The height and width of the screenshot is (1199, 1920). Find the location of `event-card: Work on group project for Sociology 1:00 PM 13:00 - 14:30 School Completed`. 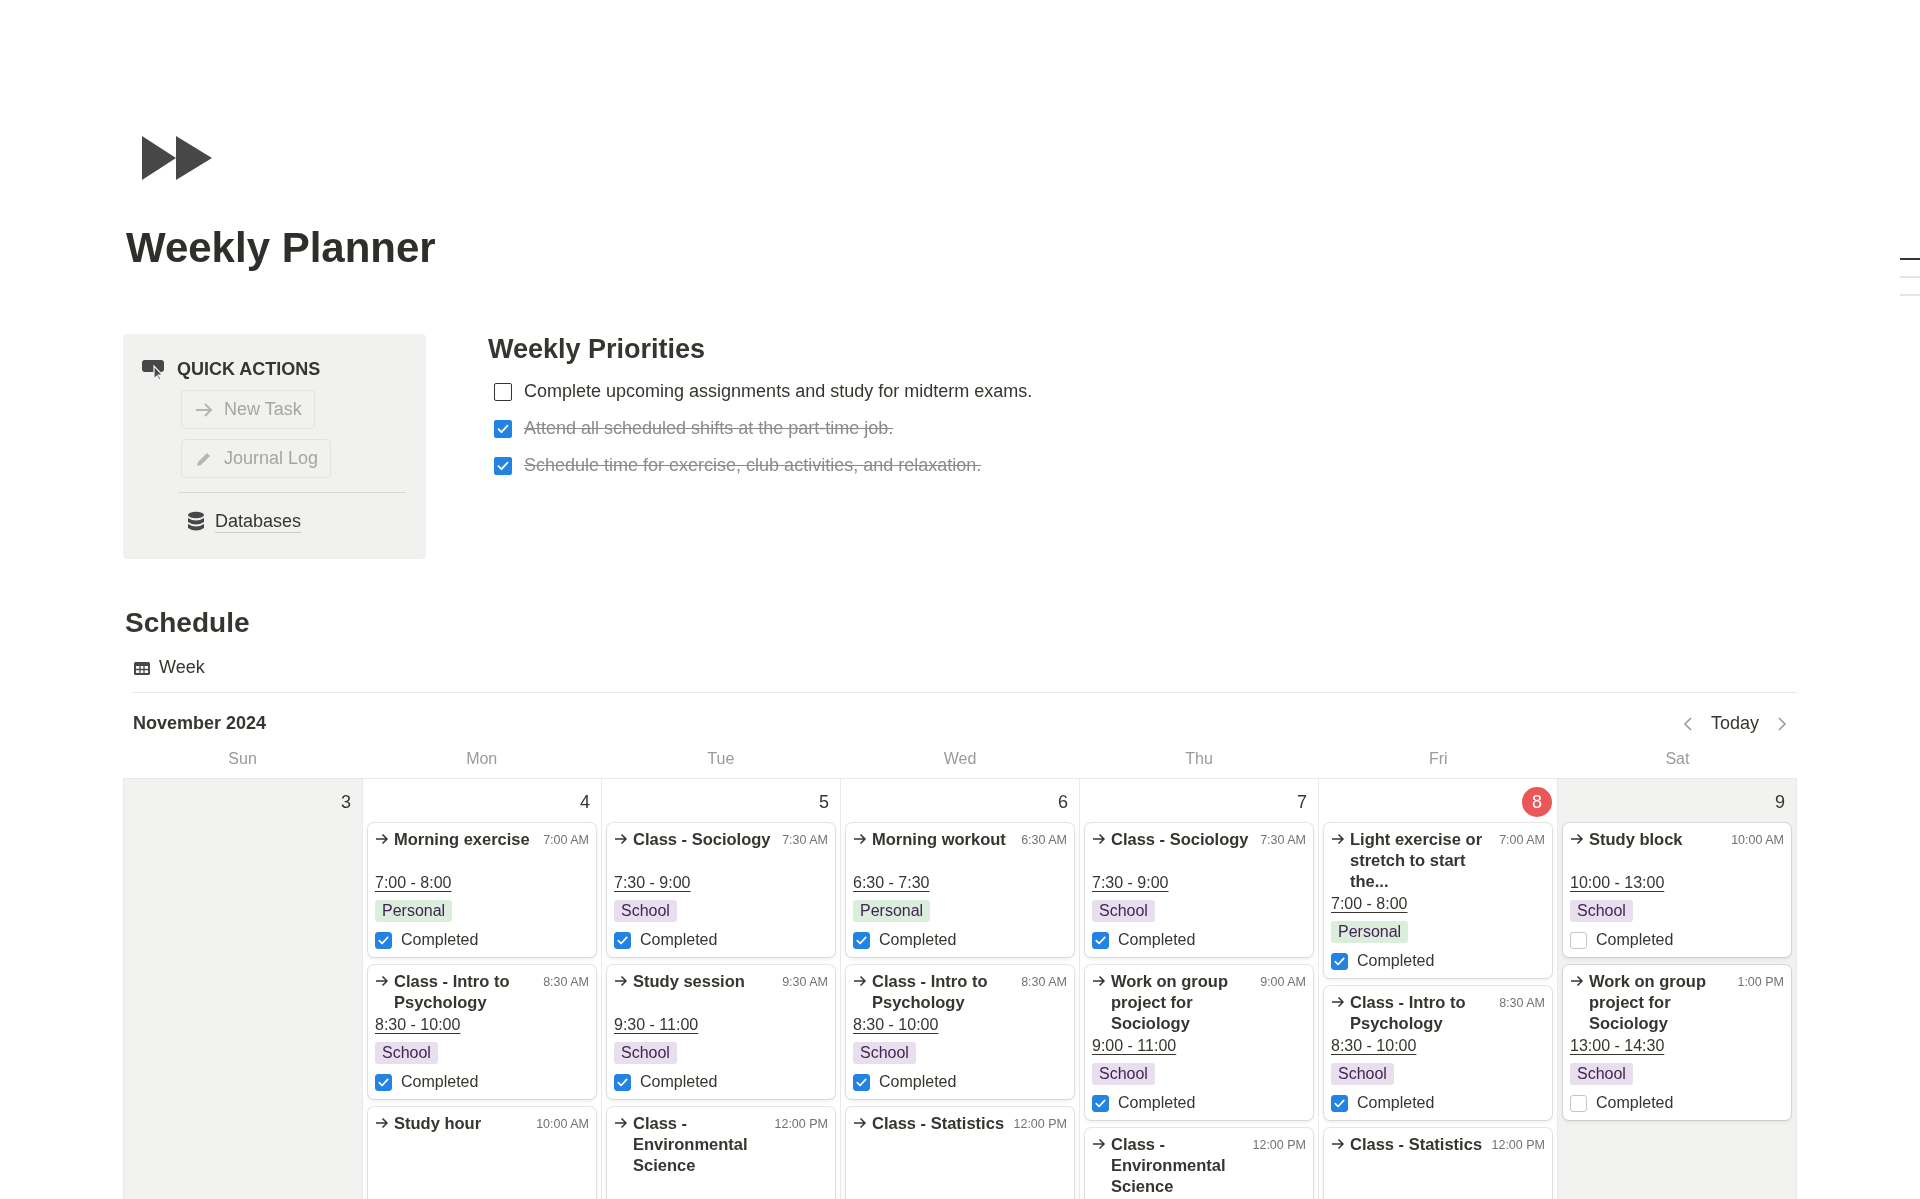

event-card: Work on group project for Sociology 1:00 PM 13:00 - 14:30 School Completed is located at coordinates (1677, 1042).